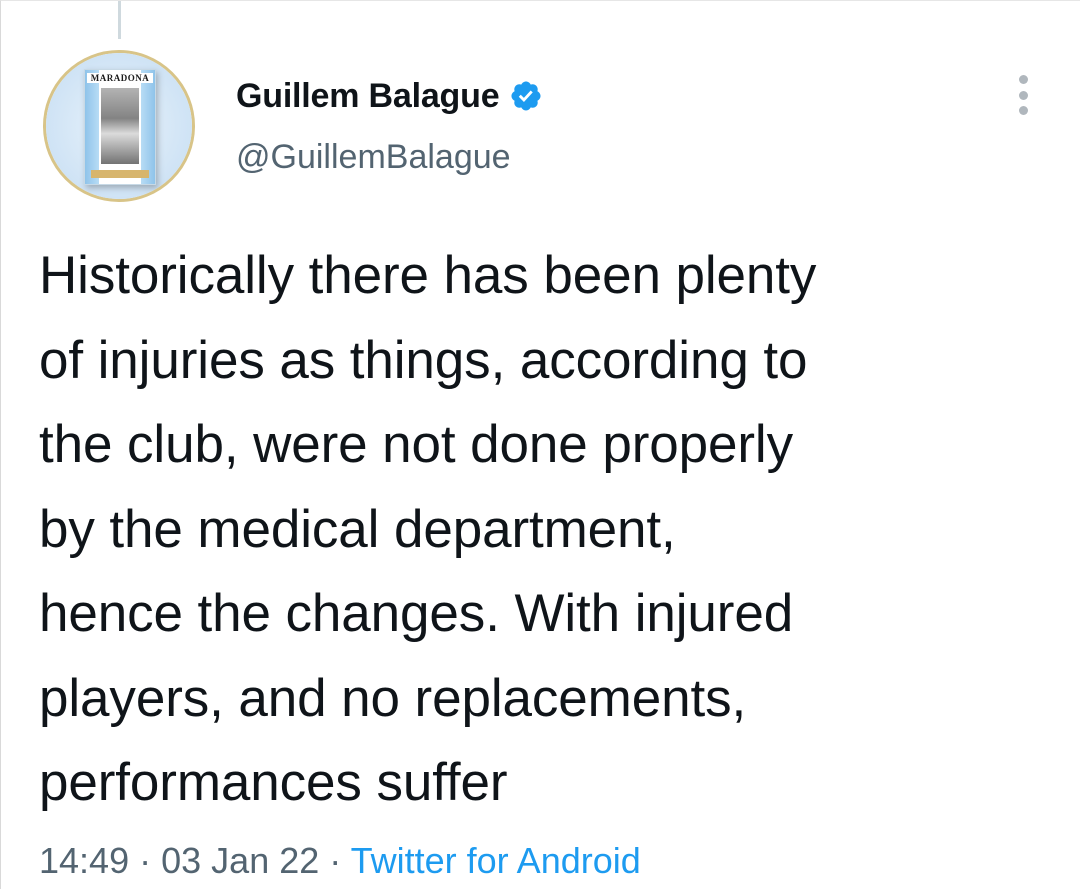 Image resolution: width=1080 pixels, height=889 pixels. What do you see at coordinates (416, 613) in the screenshot?
I see `tweet-text-line: hence the changes. With injured` at bounding box center [416, 613].